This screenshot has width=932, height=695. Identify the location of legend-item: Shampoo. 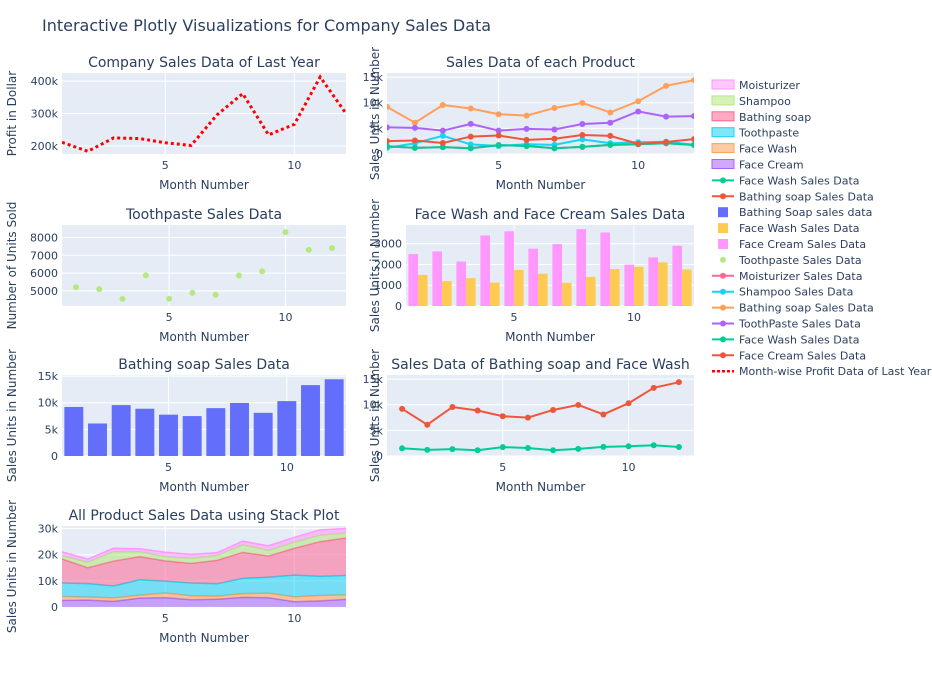
(751, 101).